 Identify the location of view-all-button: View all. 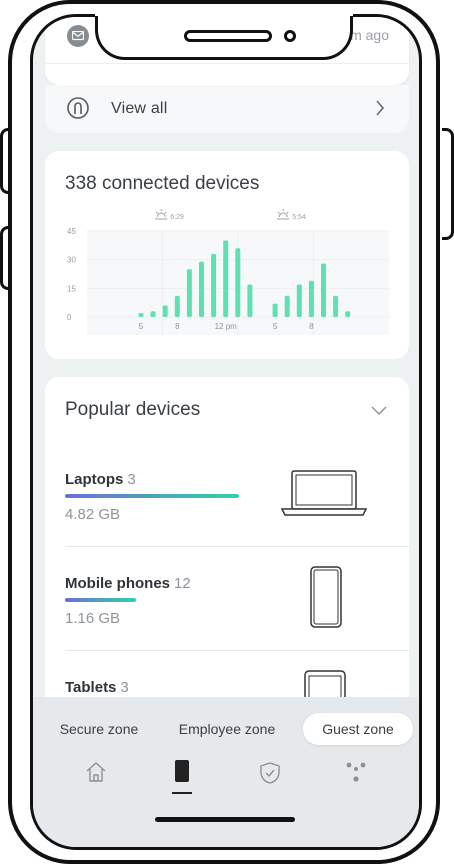
(227, 109).